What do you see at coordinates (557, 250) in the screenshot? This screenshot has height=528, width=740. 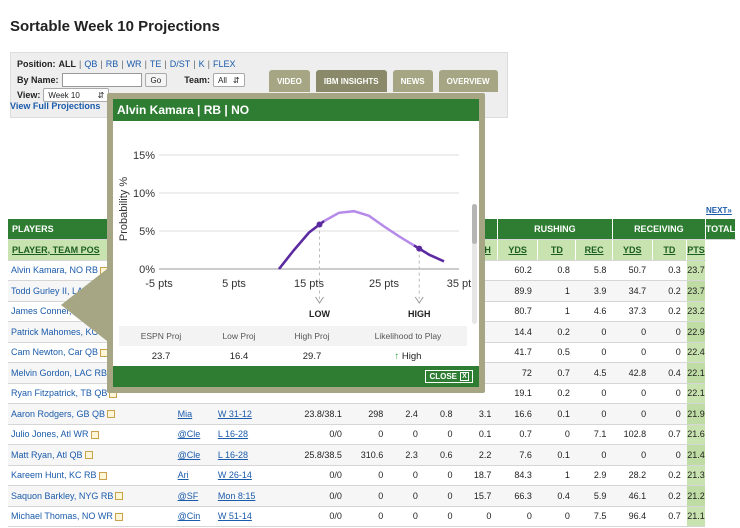 I see `rush-td-header: TD` at bounding box center [557, 250].